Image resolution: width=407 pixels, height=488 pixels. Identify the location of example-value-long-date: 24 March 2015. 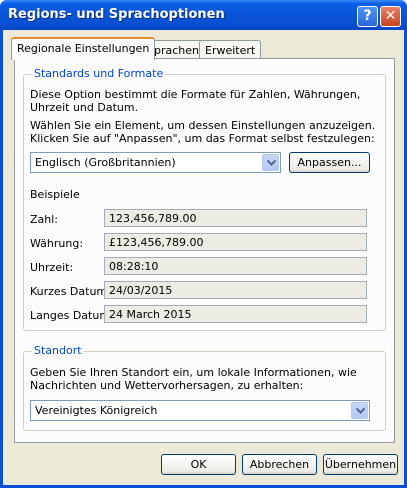
(235, 314).